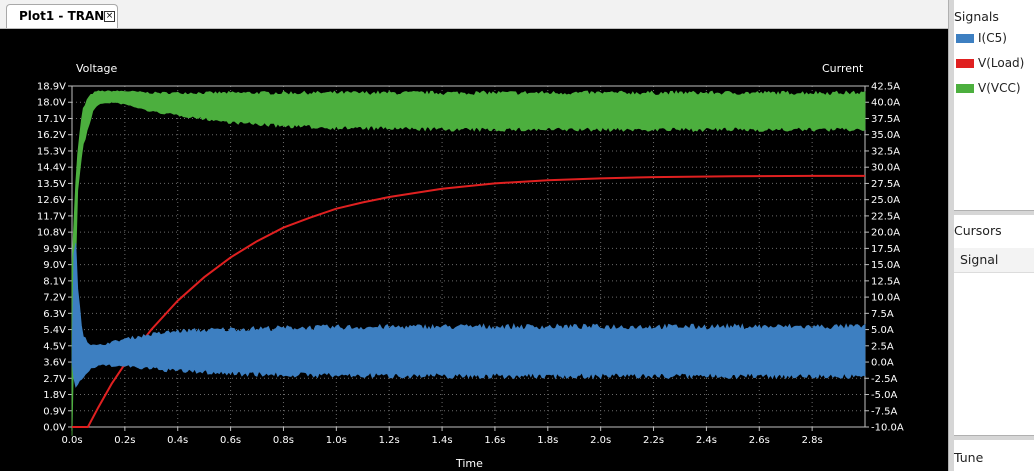 The image size is (1034, 471). Describe the element at coordinates (54, 428) in the screenshot. I see `y-tick-label-left: 0.0V` at that location.